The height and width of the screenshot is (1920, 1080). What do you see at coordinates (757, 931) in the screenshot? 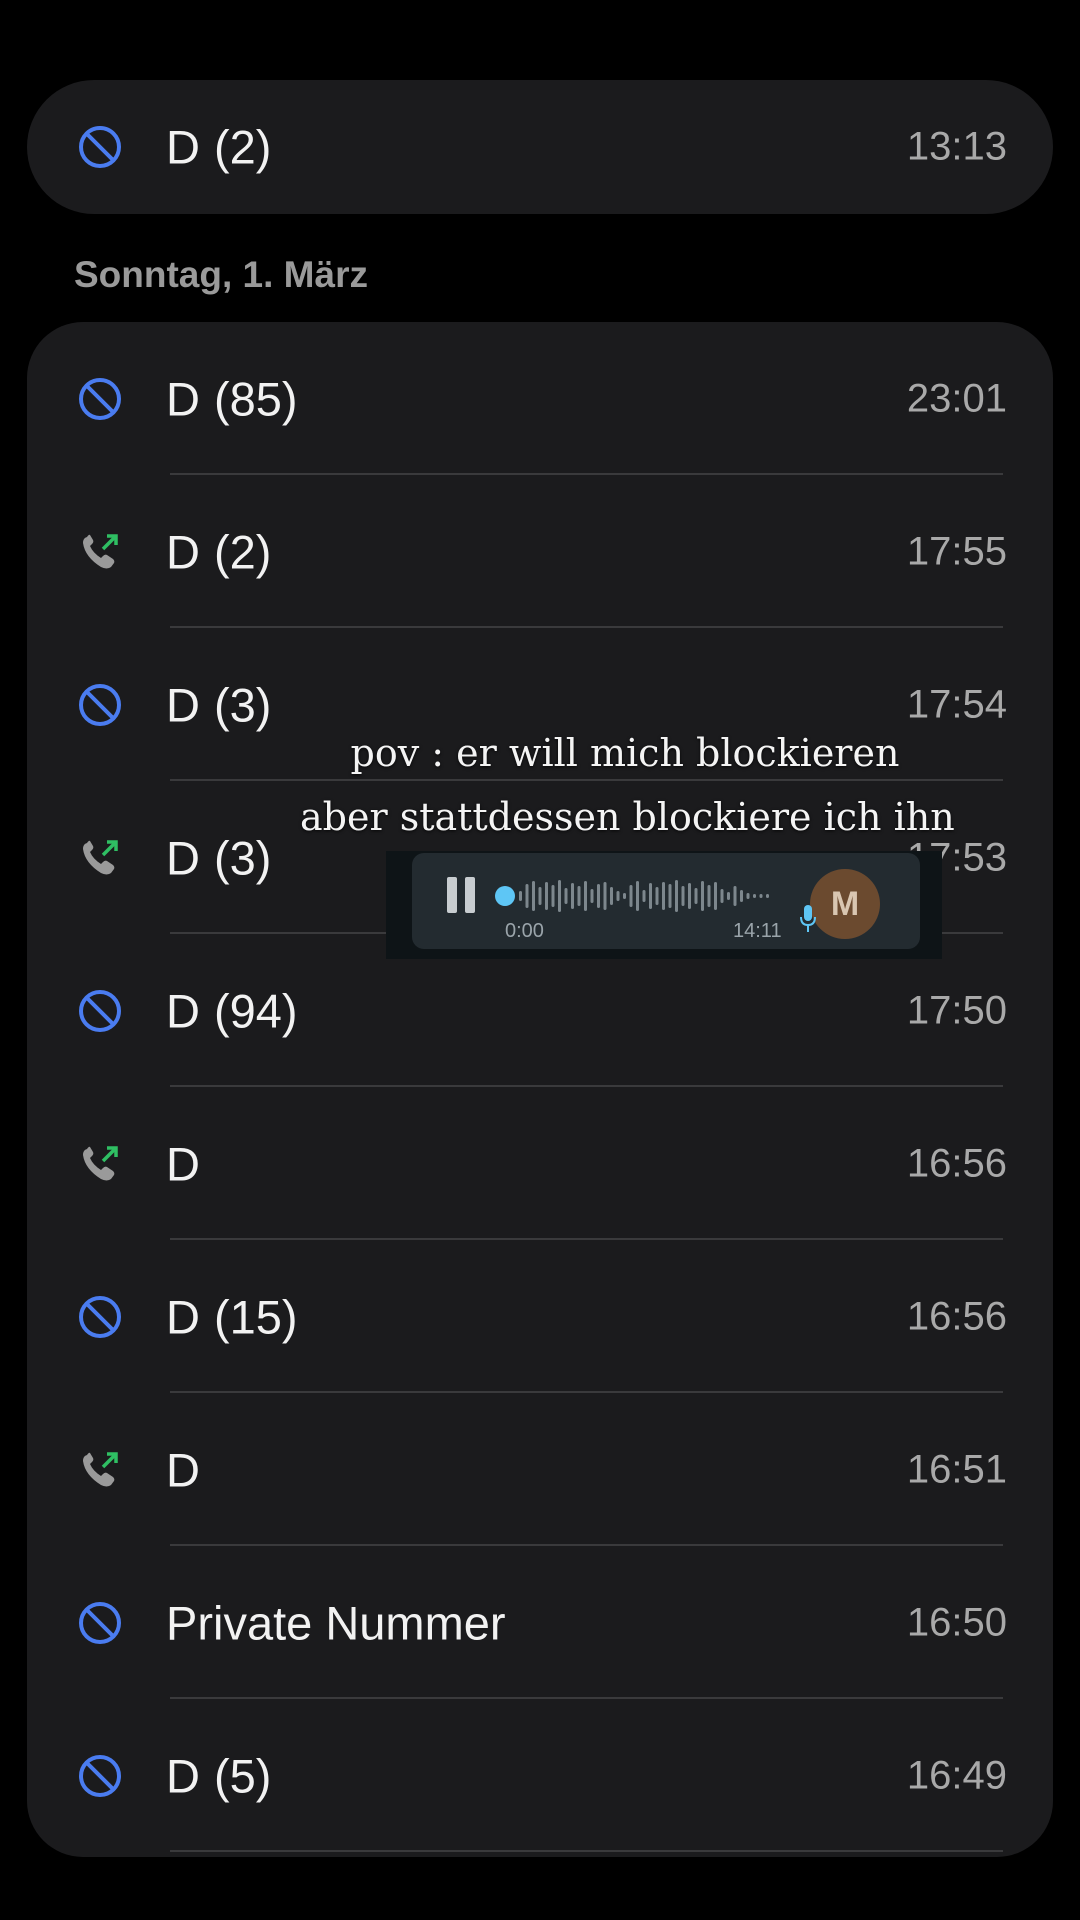
I see `voice-duration: 14:11` at bounding box center [757, 931].